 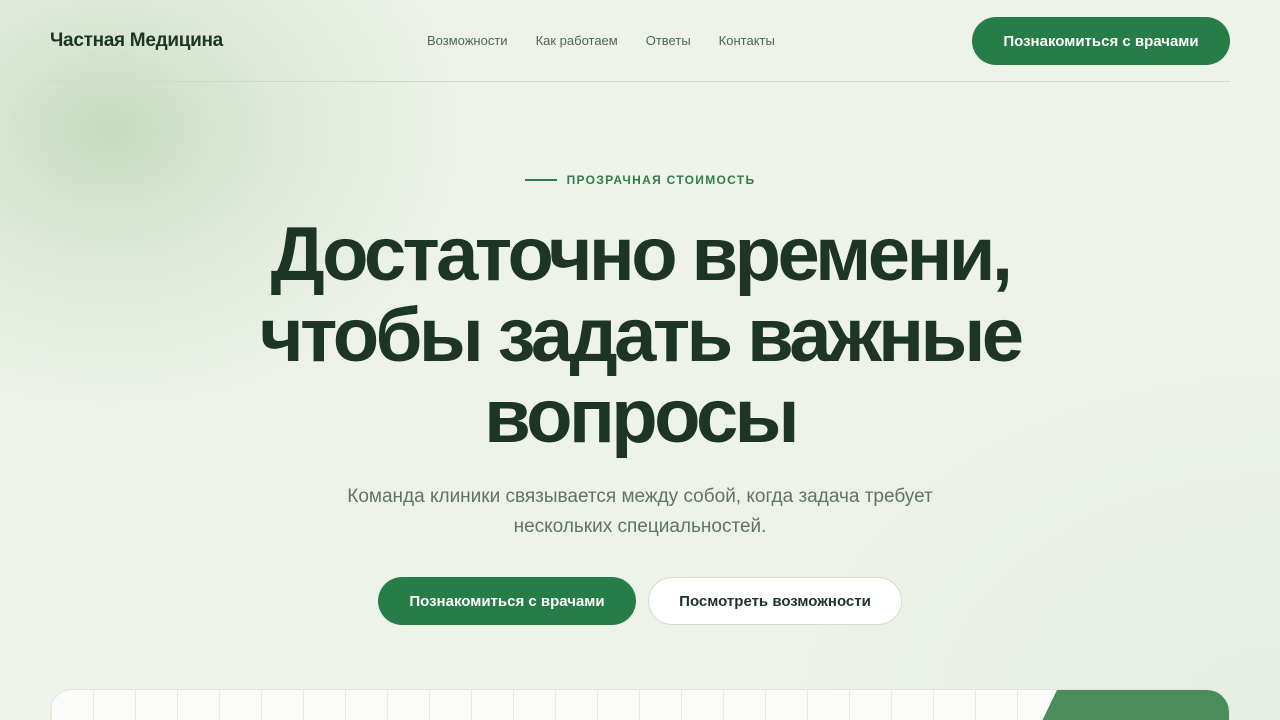 What do you see at coordinates (540, 180) in the screenshot?
I see `eyebrow-line` at bounding box center [540, 180].